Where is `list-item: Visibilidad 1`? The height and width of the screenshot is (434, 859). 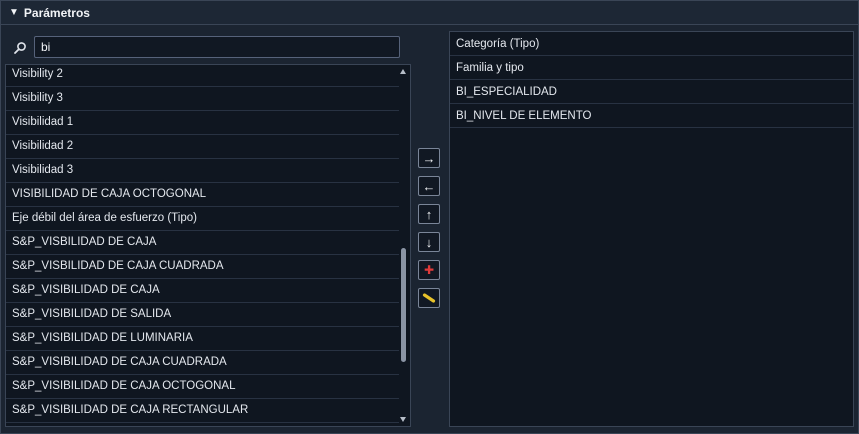
list-item: Visibilidad 1 is located at coordinates (202, 123).